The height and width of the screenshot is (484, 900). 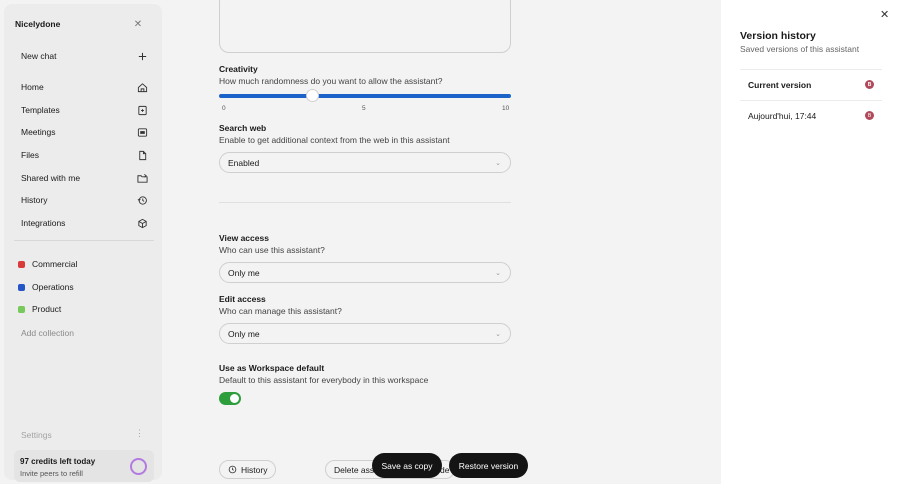 I want to click on version-label: Current version, so click(x=780, y=84).